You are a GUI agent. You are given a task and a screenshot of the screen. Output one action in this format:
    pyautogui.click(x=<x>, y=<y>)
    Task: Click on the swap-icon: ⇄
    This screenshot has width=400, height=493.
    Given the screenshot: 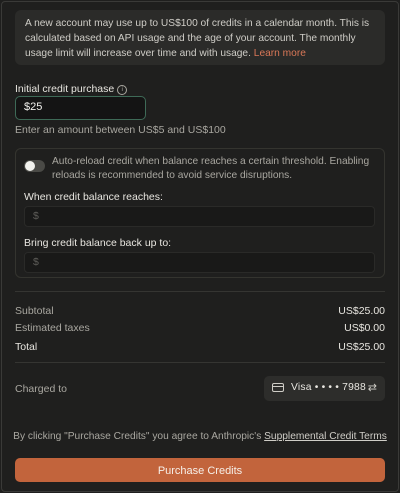 What is the action you would take?
    pyautogui.click(x=372, y=387)
    